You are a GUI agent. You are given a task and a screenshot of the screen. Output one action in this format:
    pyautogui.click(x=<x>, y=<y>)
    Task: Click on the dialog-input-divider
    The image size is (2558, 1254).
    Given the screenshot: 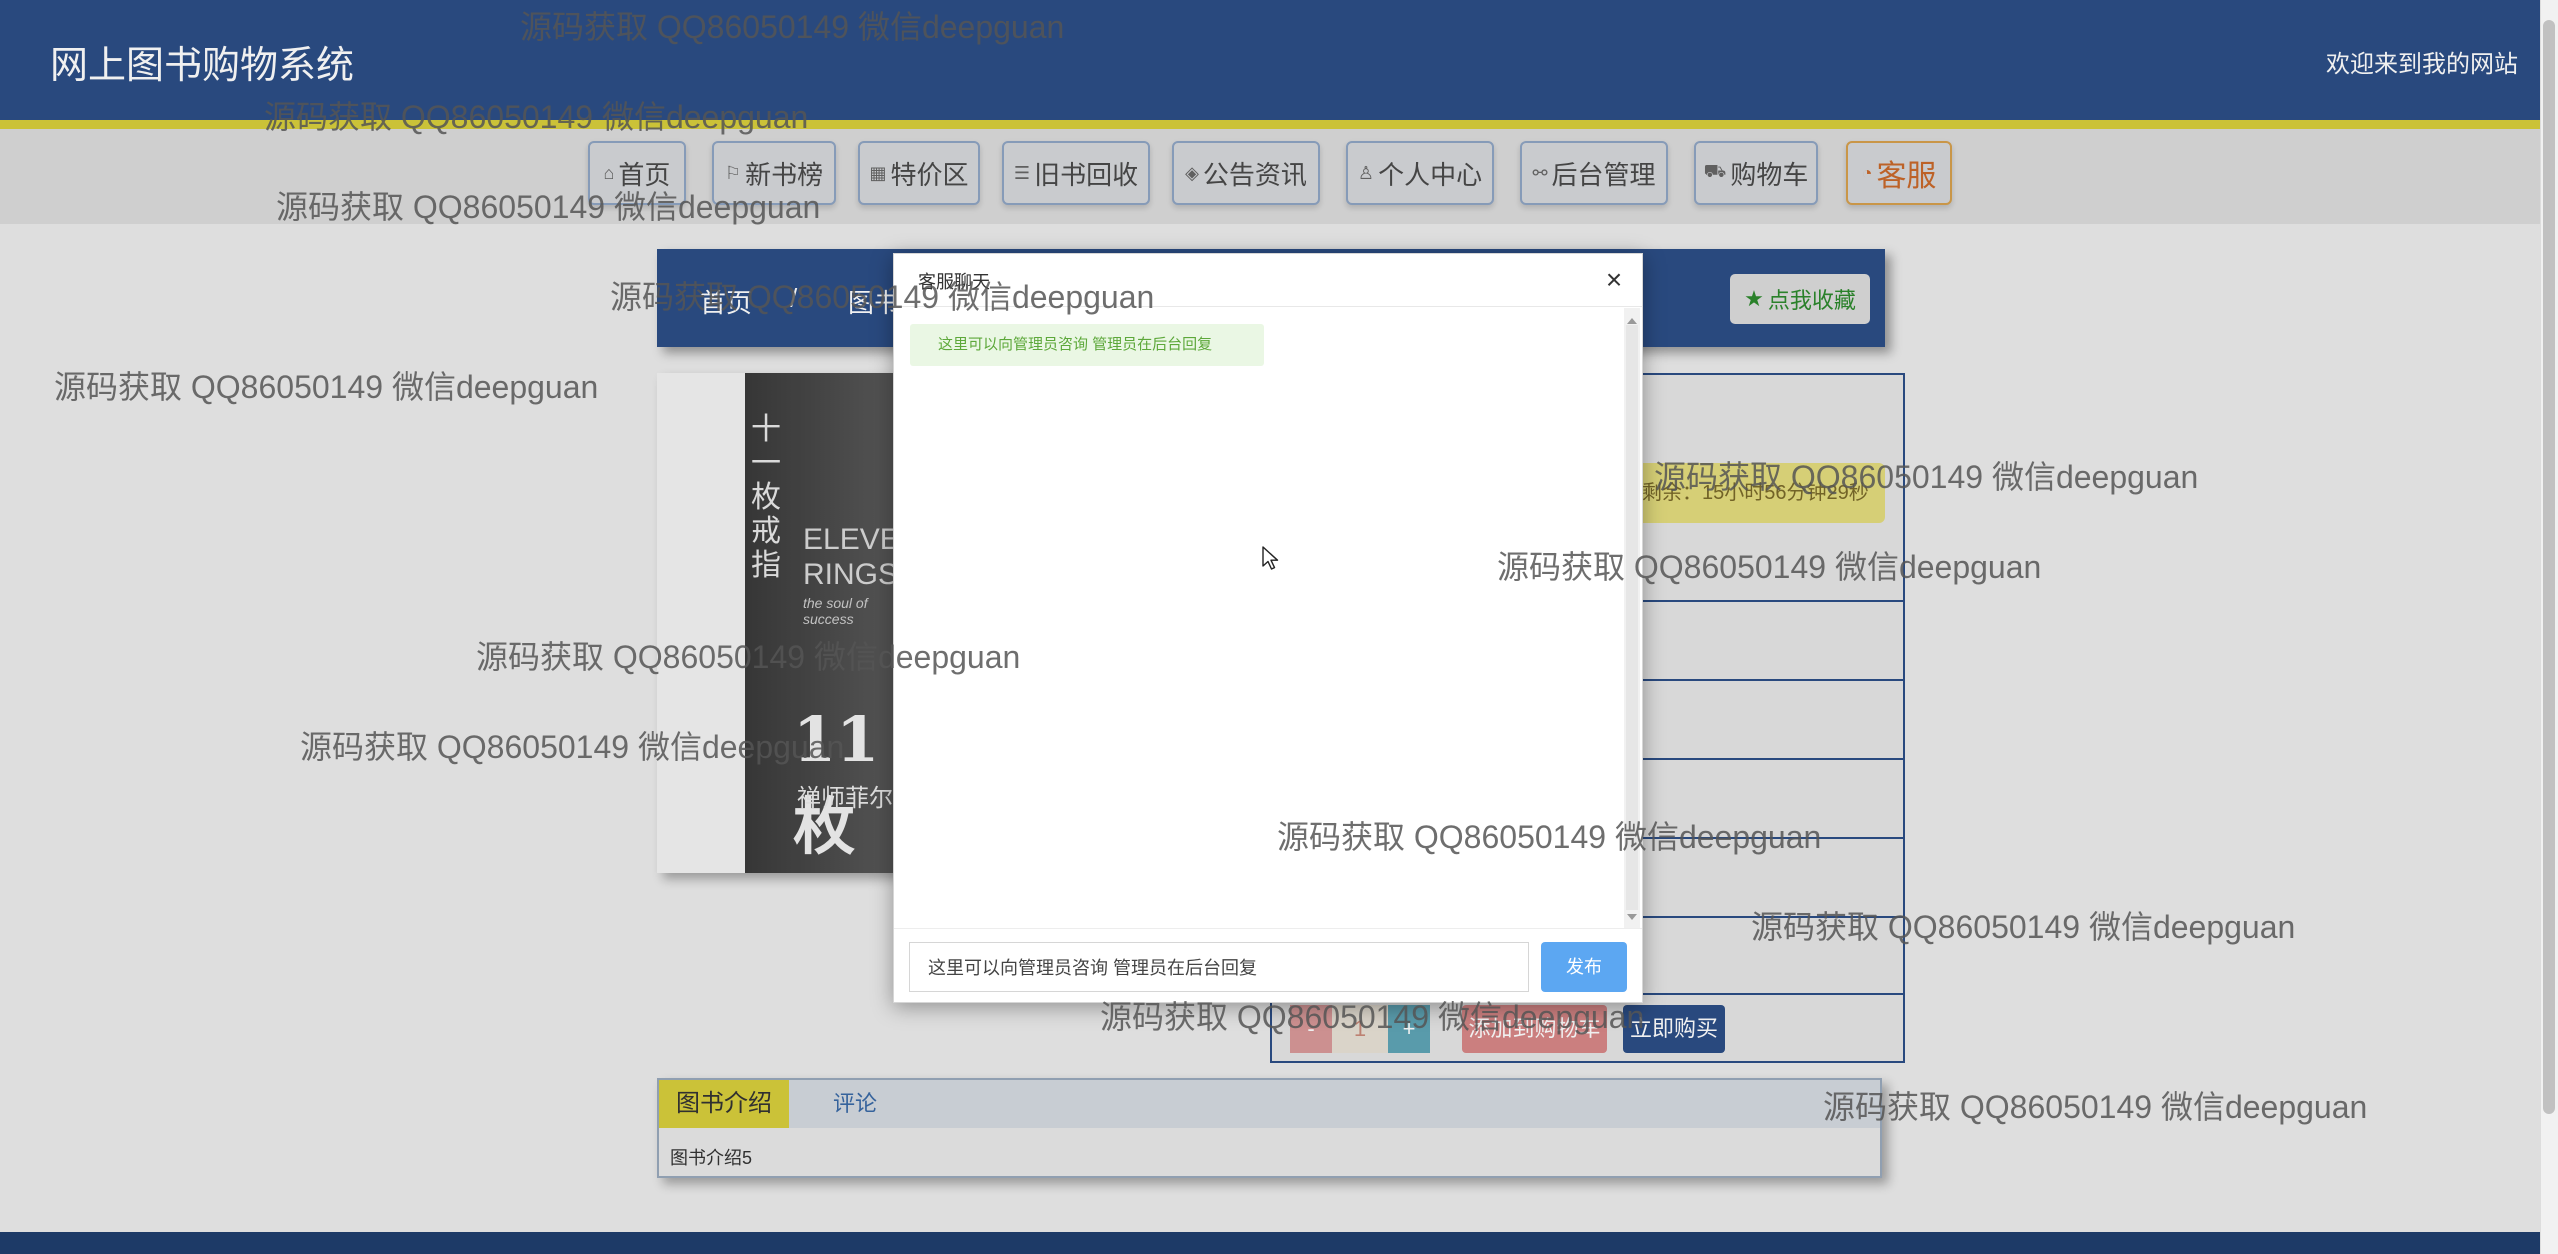 What is the action you would take?
    pyautogui.click(x=1268, y=928)
    